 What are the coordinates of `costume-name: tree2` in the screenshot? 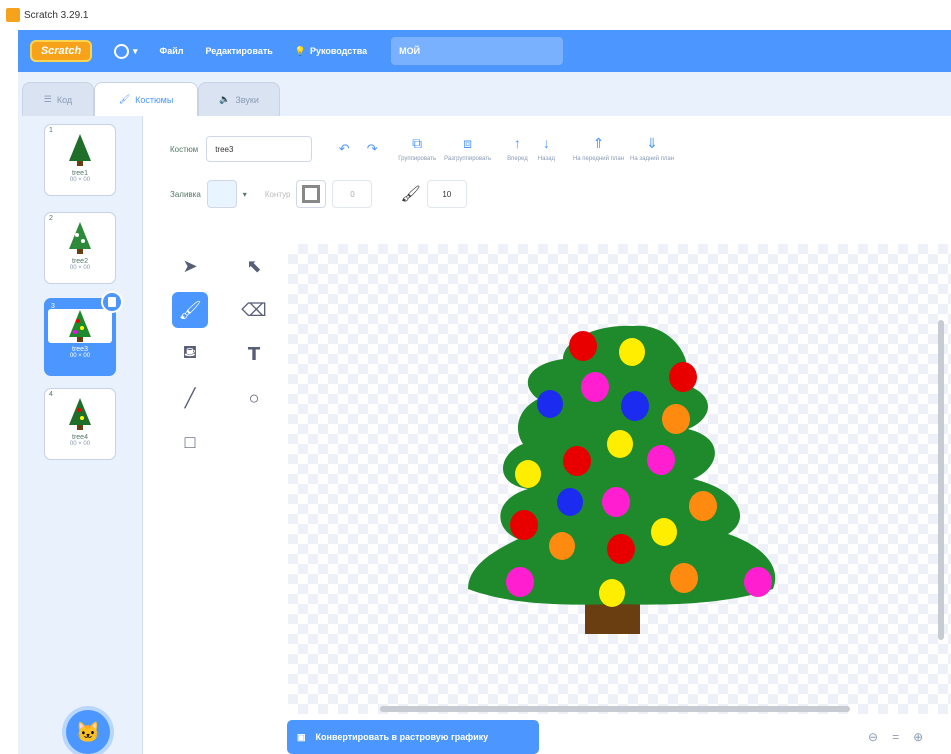 It's located at (80, 261).